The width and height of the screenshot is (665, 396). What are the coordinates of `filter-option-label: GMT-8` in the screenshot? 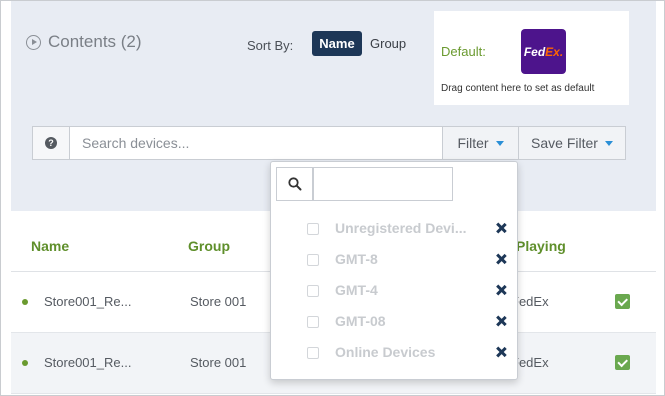 It's located at (356, 259).